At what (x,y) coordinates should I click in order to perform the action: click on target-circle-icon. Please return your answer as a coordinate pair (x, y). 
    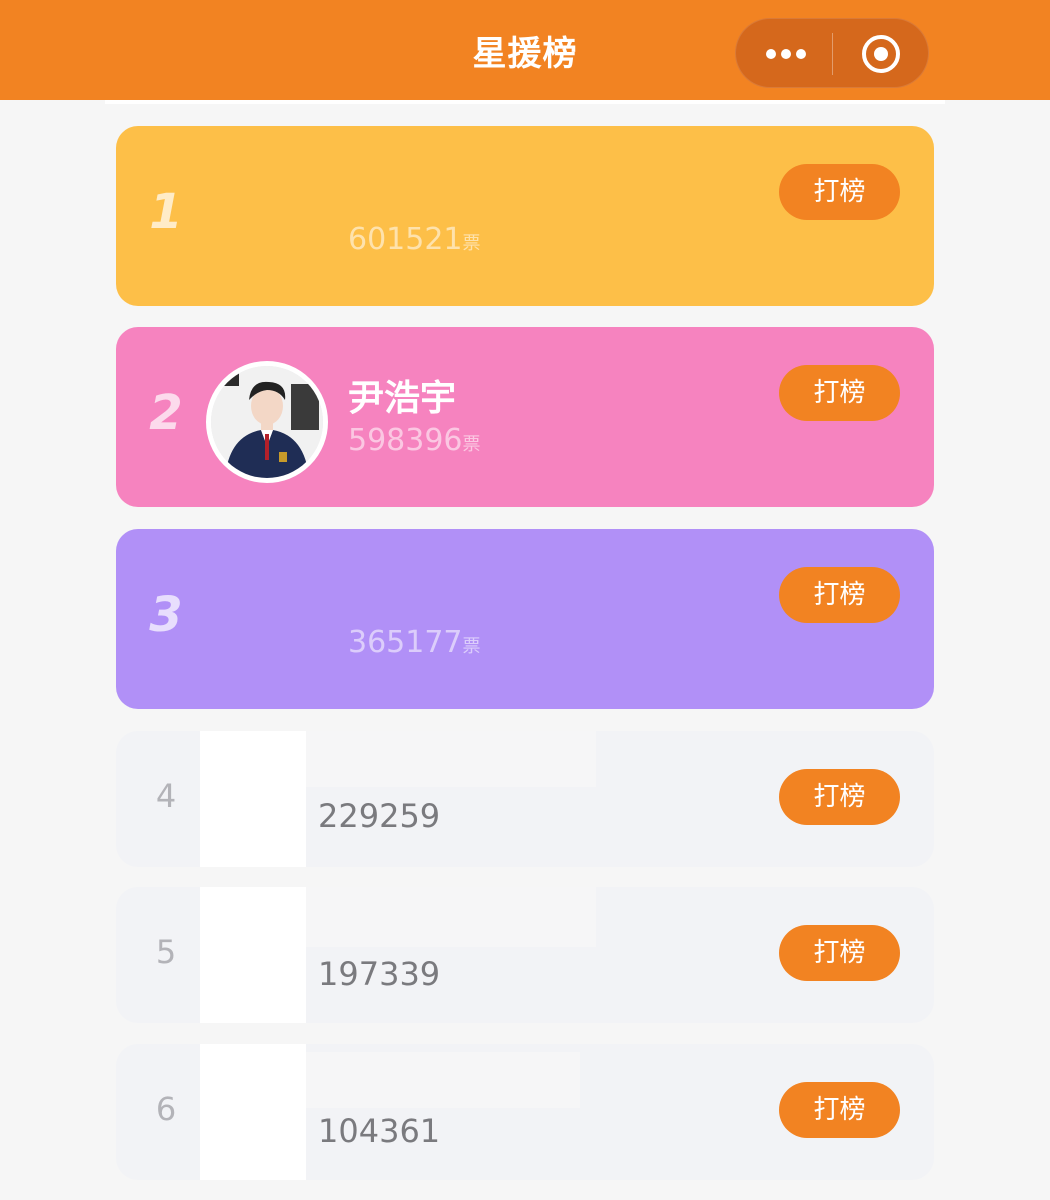
    Looking at the image, I should click on (881, 54).